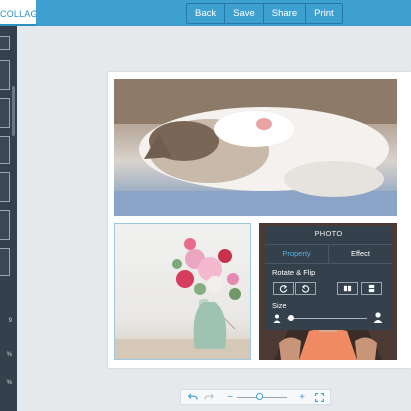  I want to click on photo-flowers, so click(182, 291).